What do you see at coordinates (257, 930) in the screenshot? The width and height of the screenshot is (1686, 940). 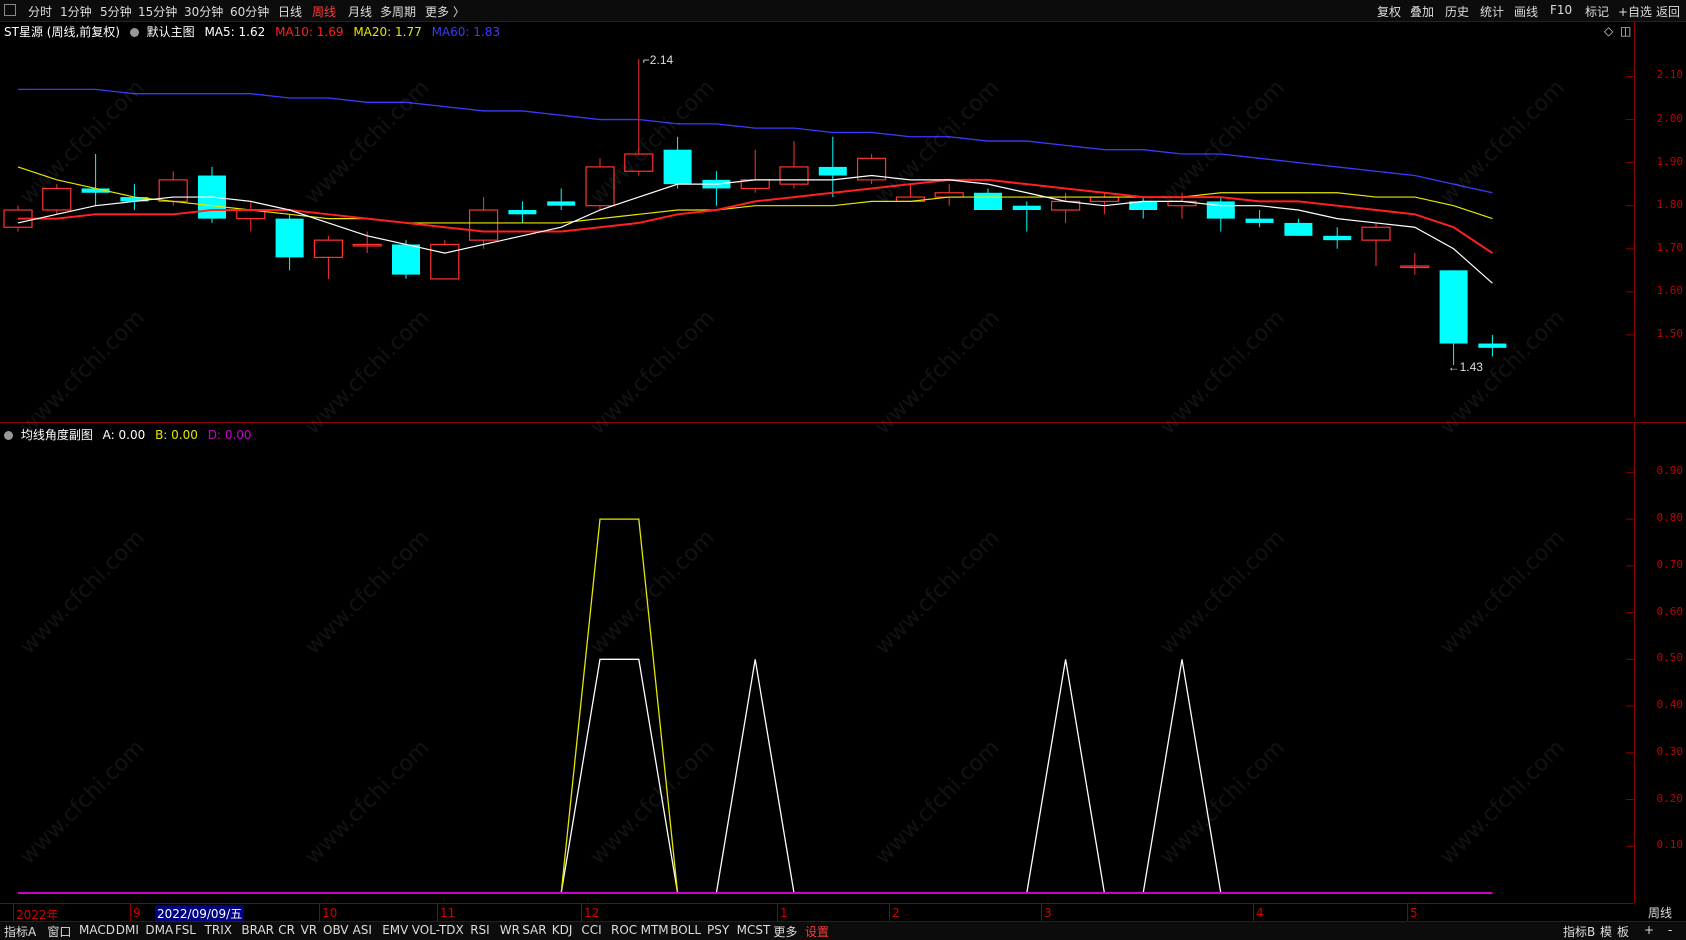 I see `indicator-tab-7: BRAR` at bounding box center [257, 930].